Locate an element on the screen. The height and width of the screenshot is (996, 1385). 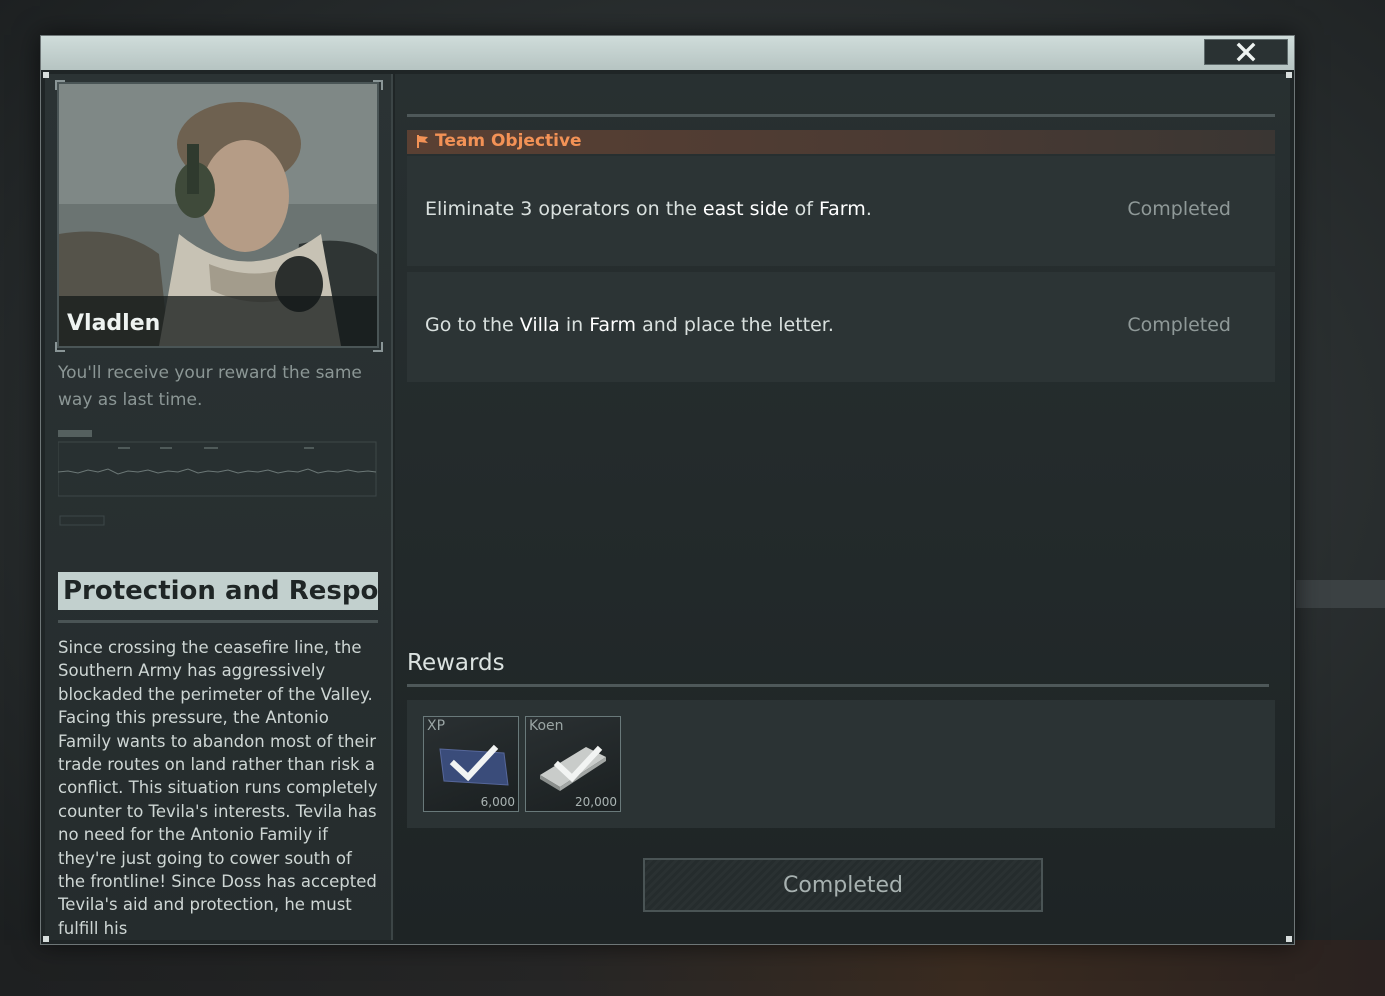
rewards-list: XP 6,000 Koen 20,000 is located at coordinates (841, 764).